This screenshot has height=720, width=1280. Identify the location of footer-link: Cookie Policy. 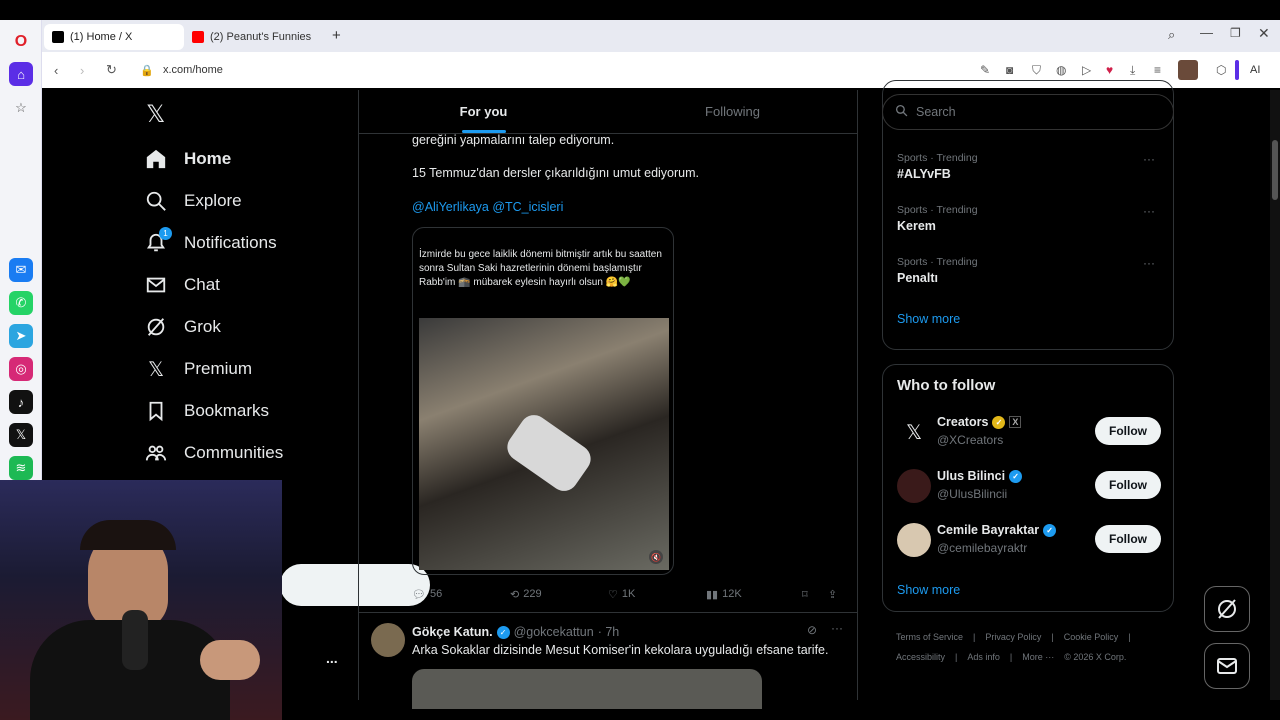
(1091, 637).